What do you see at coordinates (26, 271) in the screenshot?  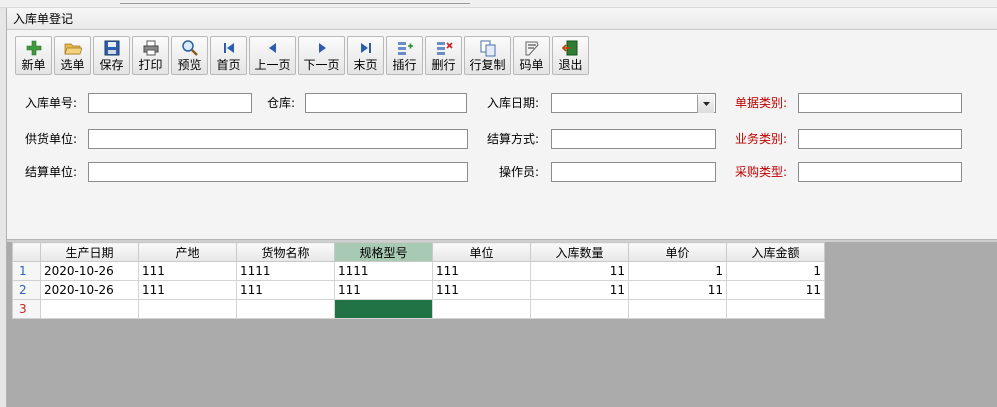 I see `row-number: 1` at bounding box center [26, 271].